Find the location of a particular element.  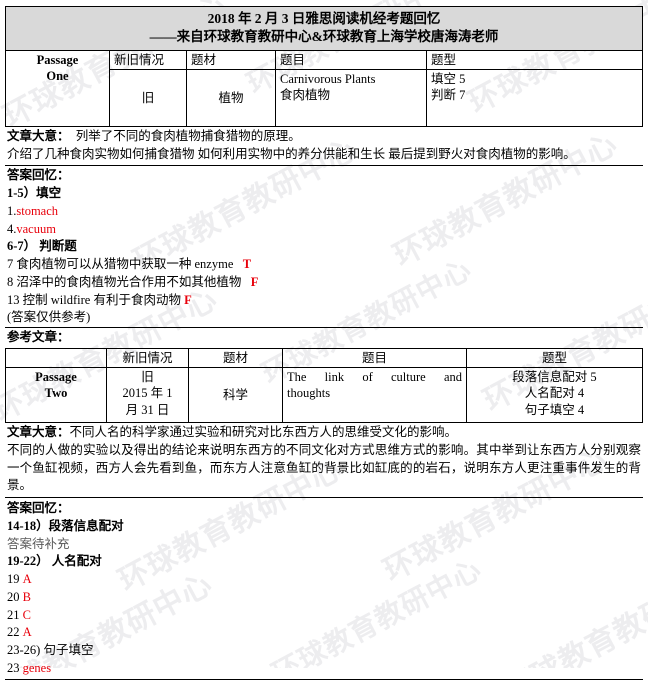

tf-statement: 8 沼泽中的食肉植物光合作用不如其他植物 is located at coordinates (124, 281).